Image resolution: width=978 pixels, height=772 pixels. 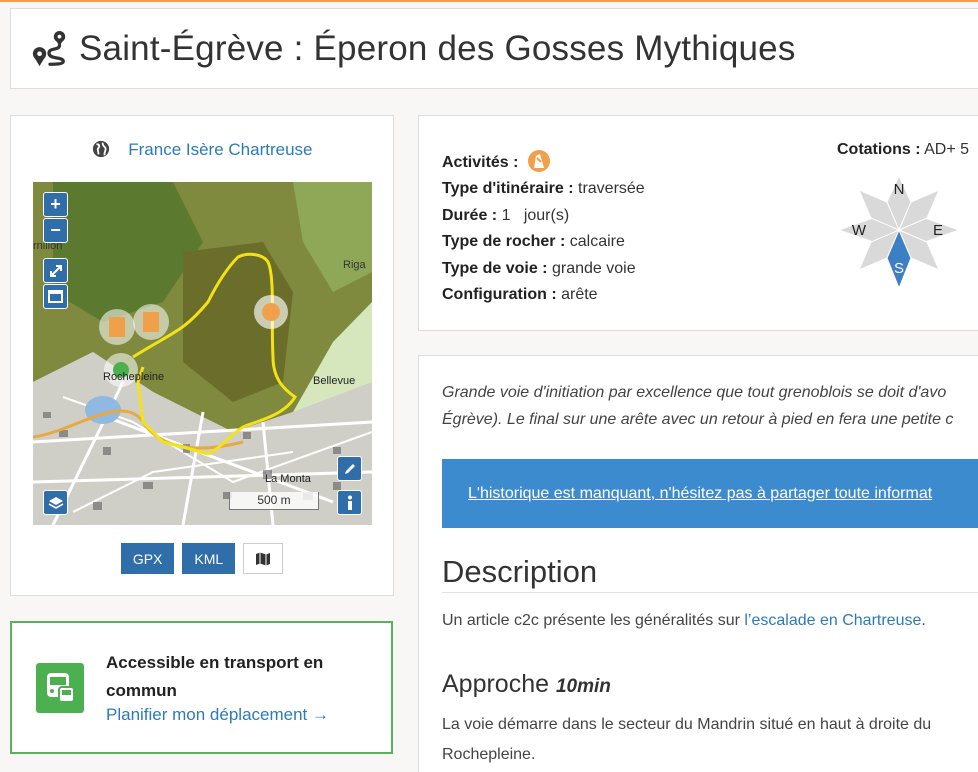 What do you see at coordinates (60, 688) in the screenshot?
I see `bus-icon` at bounding box center [60, 688].